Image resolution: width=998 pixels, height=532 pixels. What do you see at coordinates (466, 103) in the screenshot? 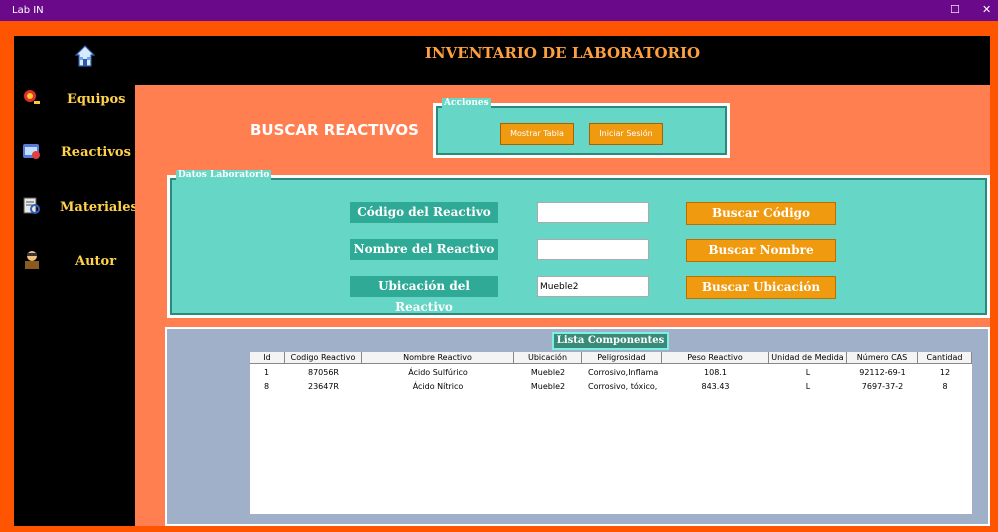
I see `acciones-group-title: Acciones` at bounding box center [466, 103].